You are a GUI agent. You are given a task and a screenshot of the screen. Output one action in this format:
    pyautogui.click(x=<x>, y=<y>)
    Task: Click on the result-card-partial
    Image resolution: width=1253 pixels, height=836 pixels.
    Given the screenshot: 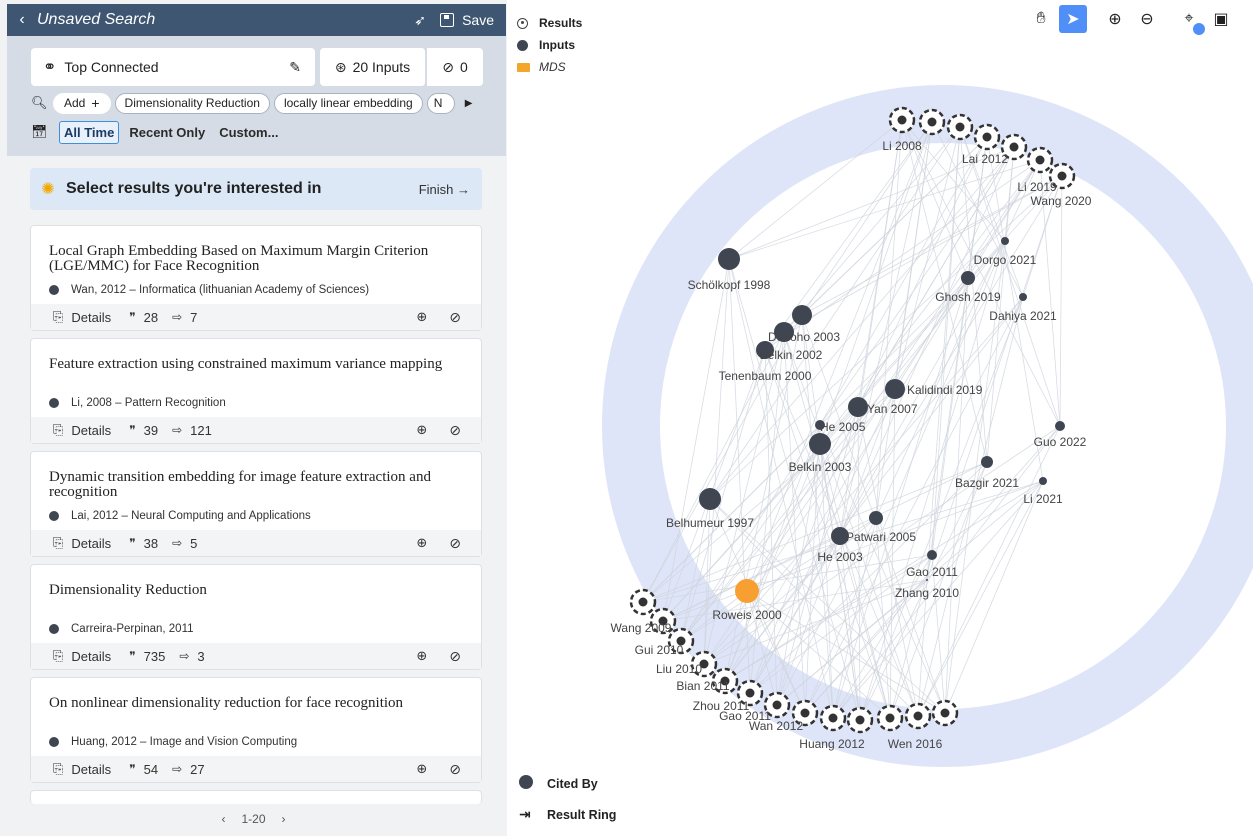 What is the action you would take?
    pyautogui.click(x=256, y=797)
    